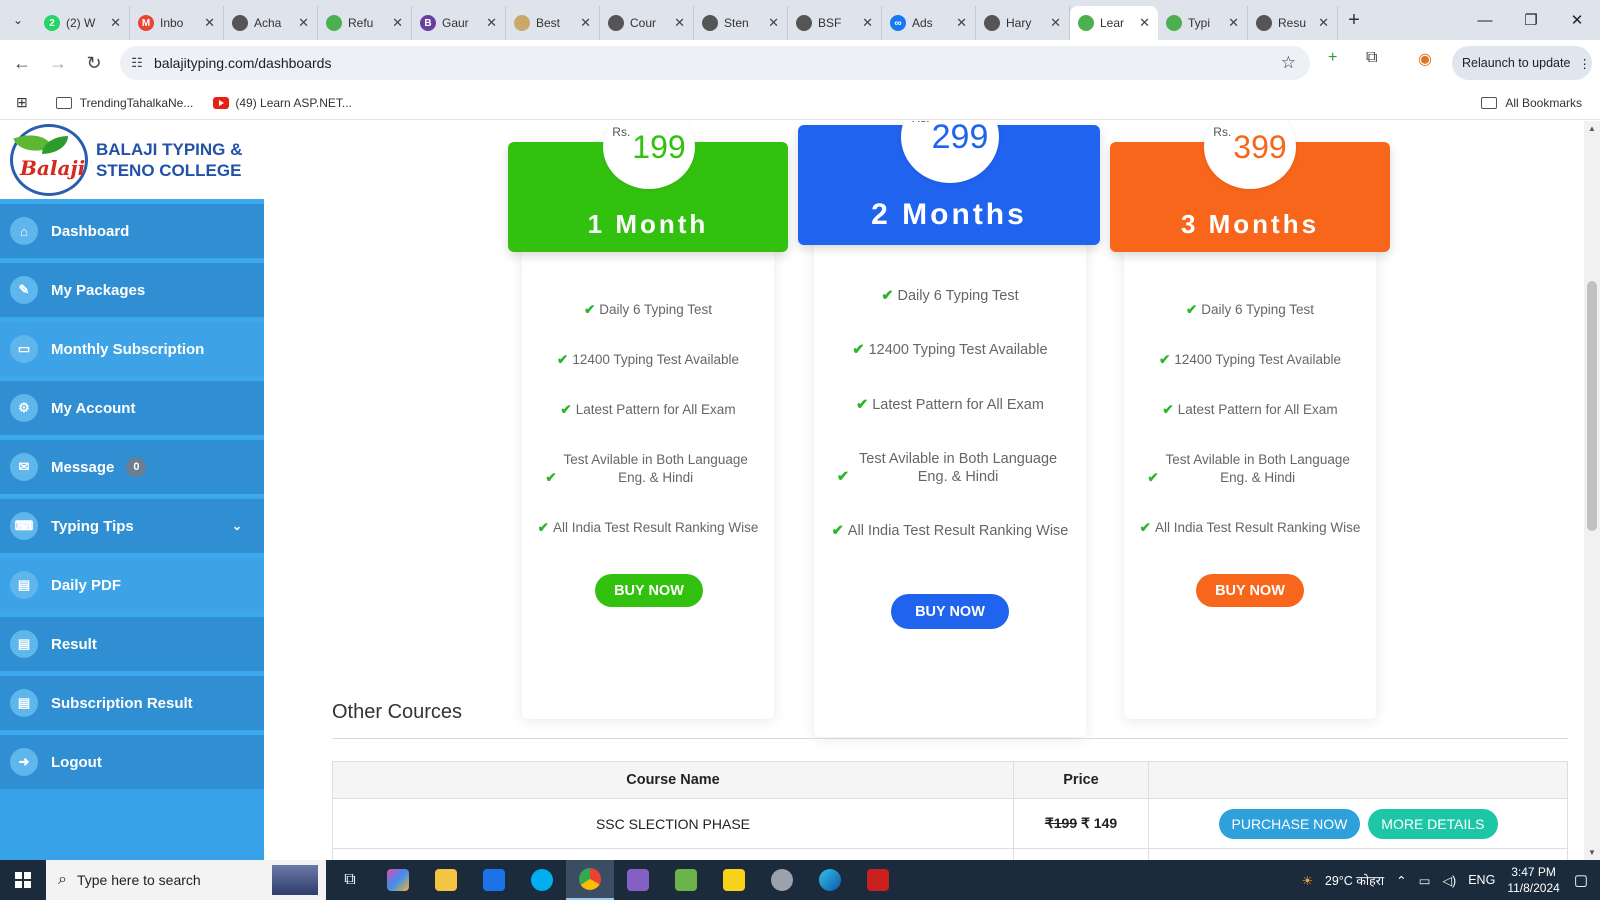 The height and width of the screenshot is (900, 1600). I want to click on browser-tab: Refu ✕, so click(365, 23).